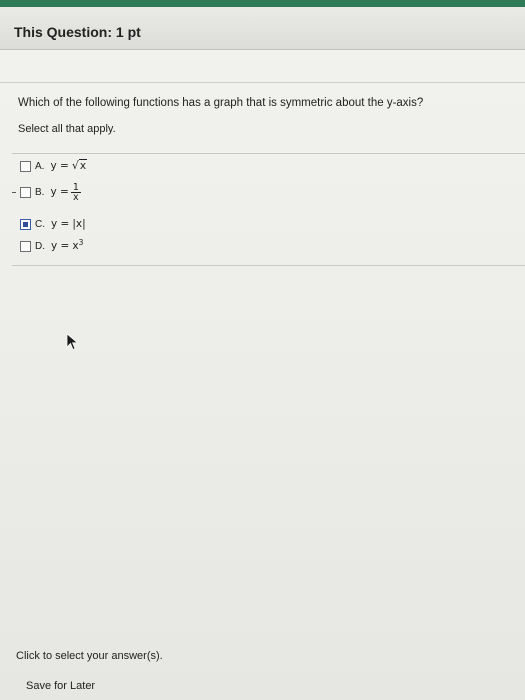  Describe the element at coordinates (25, 192) in the screenshot. I see `option-b-checkbox` at that location.